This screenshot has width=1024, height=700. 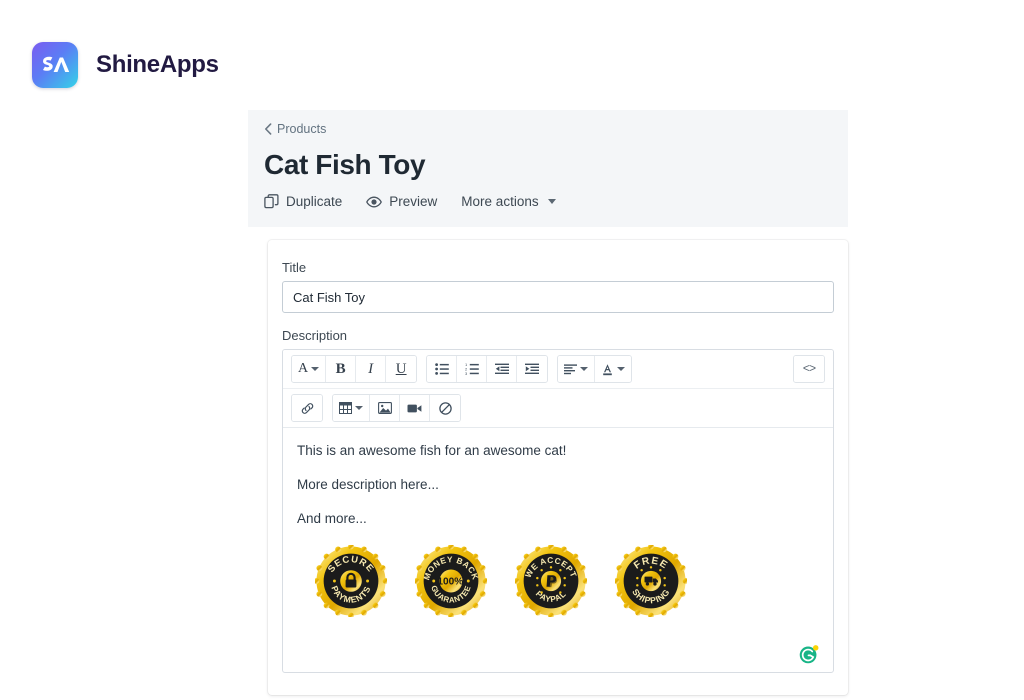 I want to click on outdent-icon, so click(x=501, y=369).